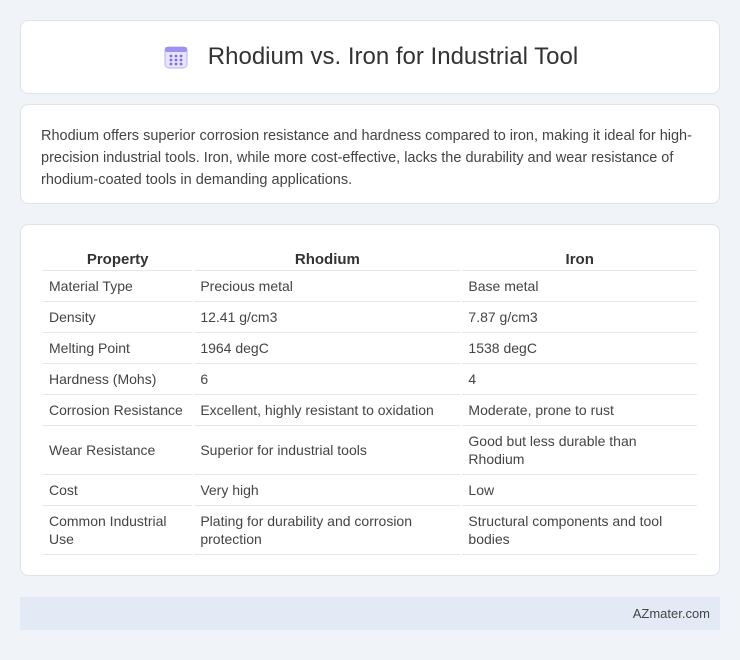 Image resolution: width=740 pixels, height=660 pixels. Describe the element at coordinates (579, 490) in the screenshot. I see `table-cell: Low` at that location.